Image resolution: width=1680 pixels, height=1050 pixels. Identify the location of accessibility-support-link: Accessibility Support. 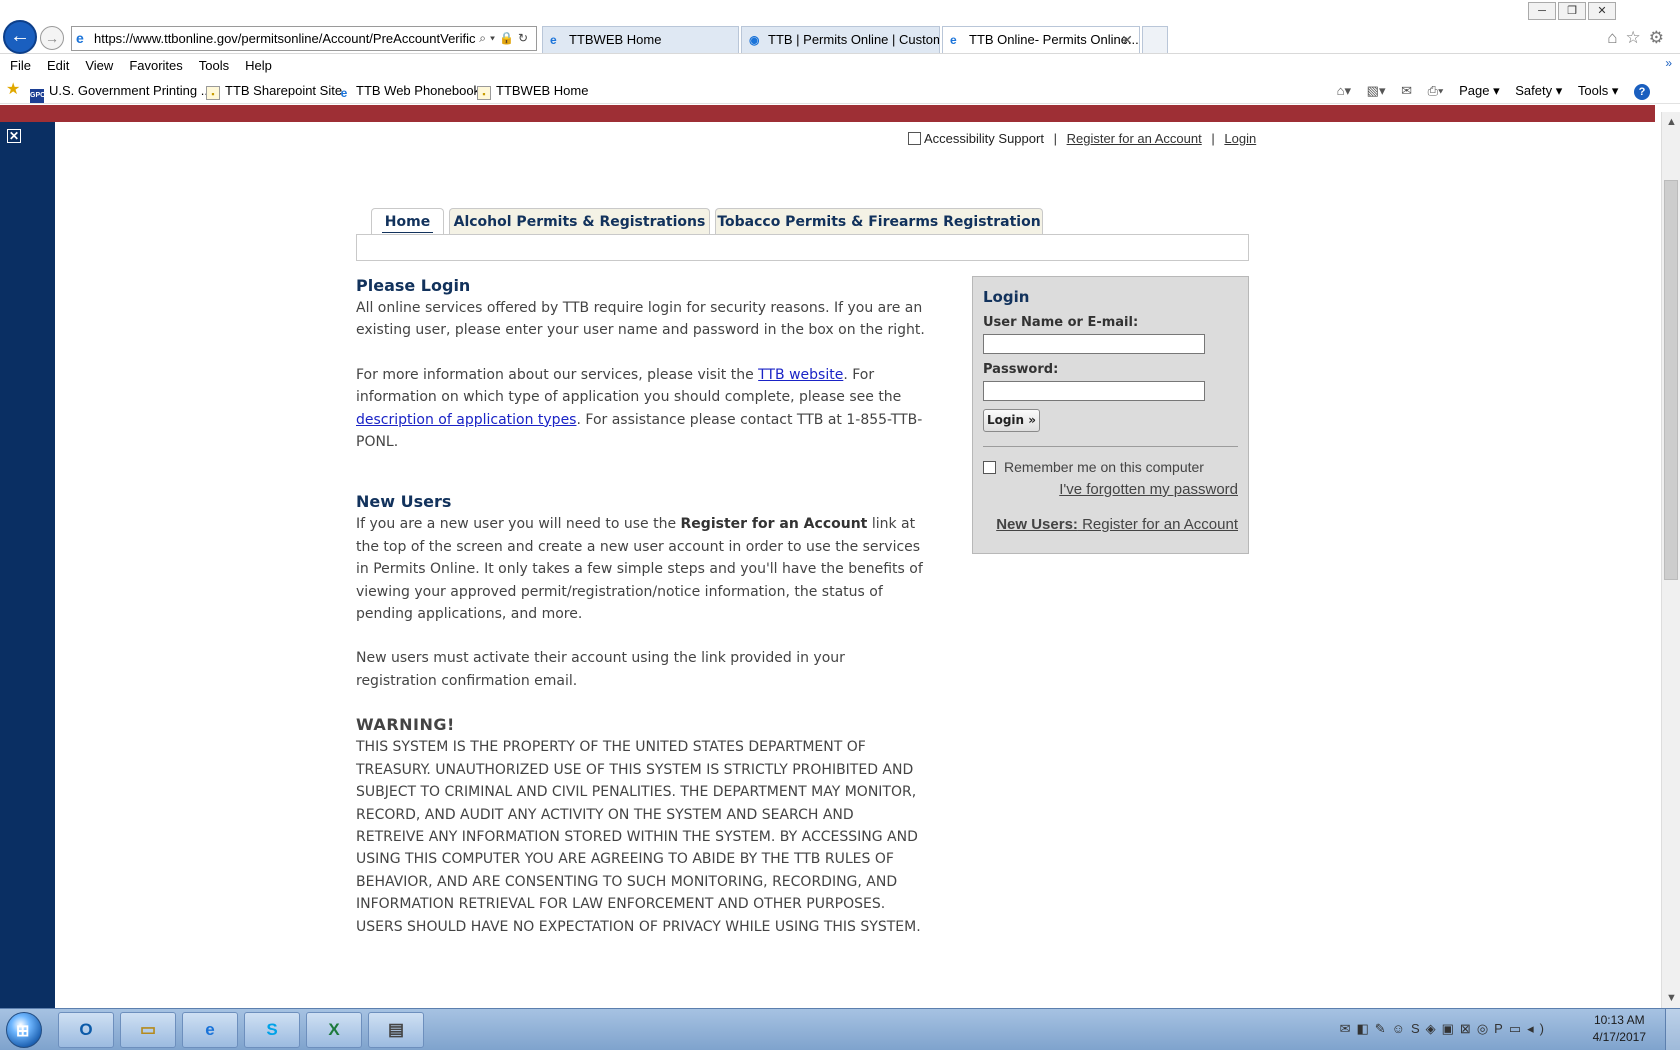
(984, 138).